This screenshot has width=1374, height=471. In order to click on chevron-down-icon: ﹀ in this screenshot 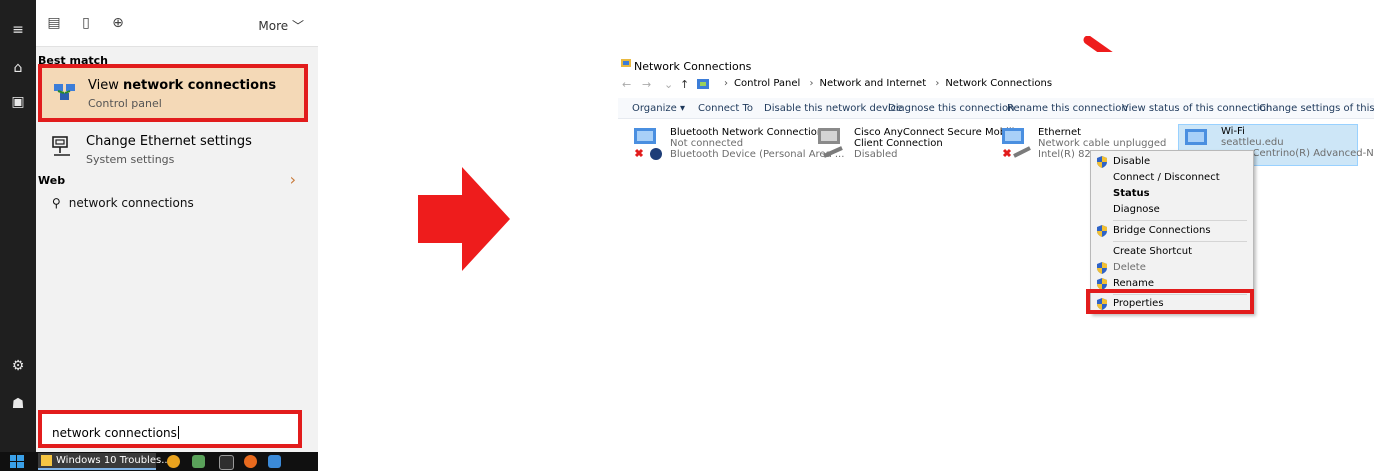, I will do `click(297, 26)`.